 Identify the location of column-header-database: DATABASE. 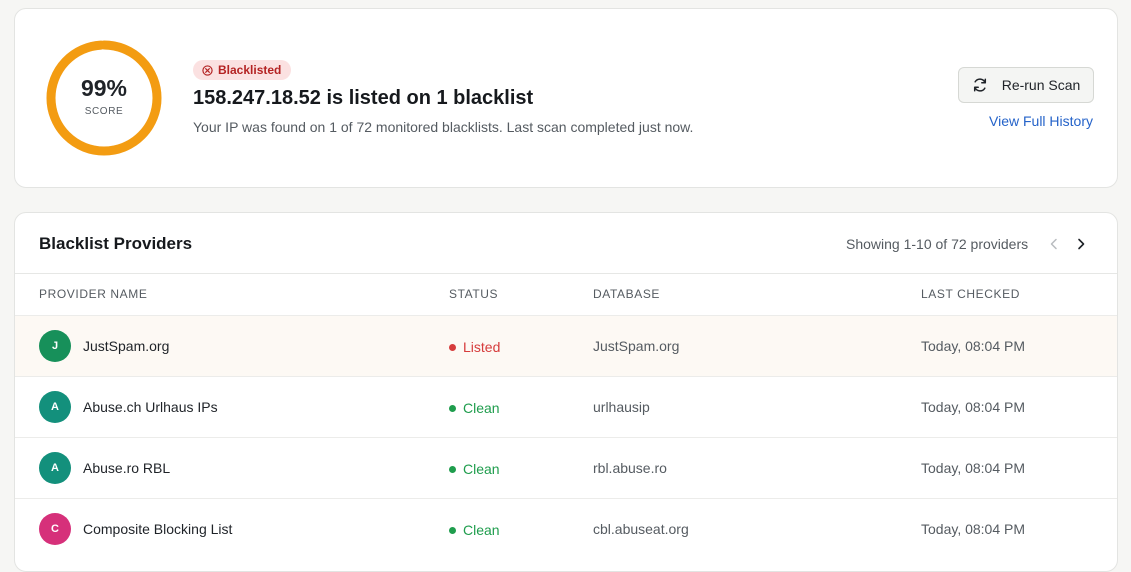
(626, 294).